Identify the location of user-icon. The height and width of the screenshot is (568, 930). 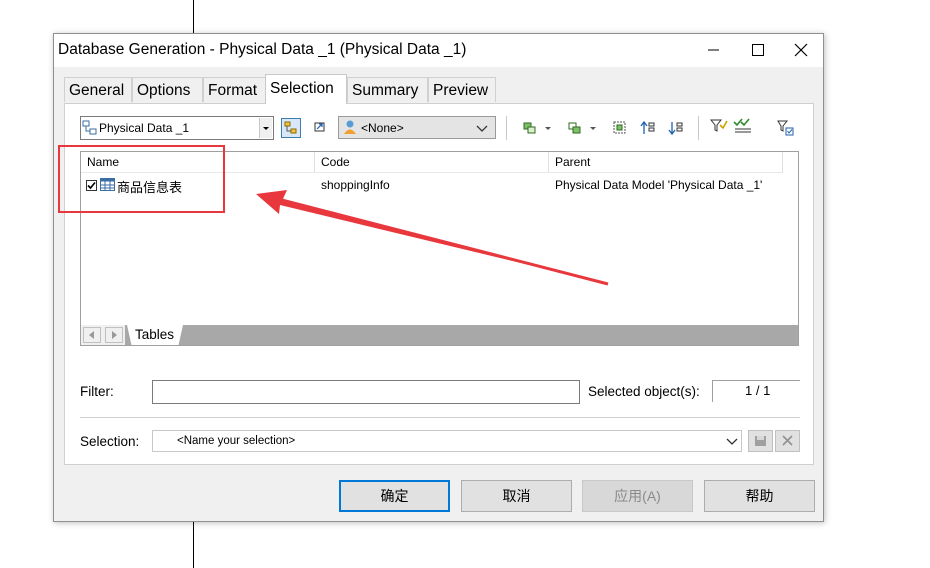
(350, 127).